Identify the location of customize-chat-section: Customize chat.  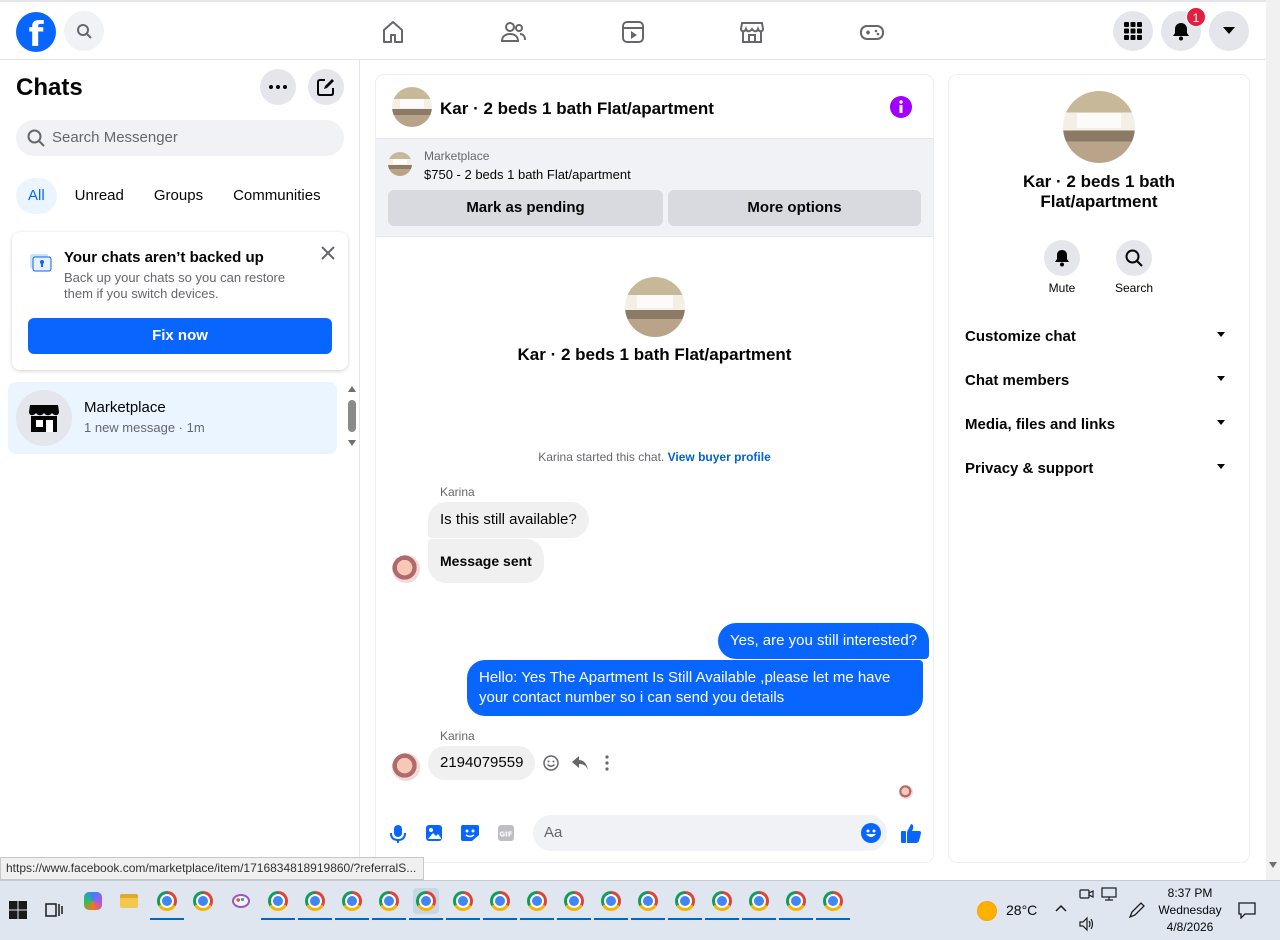
(1099, 337).